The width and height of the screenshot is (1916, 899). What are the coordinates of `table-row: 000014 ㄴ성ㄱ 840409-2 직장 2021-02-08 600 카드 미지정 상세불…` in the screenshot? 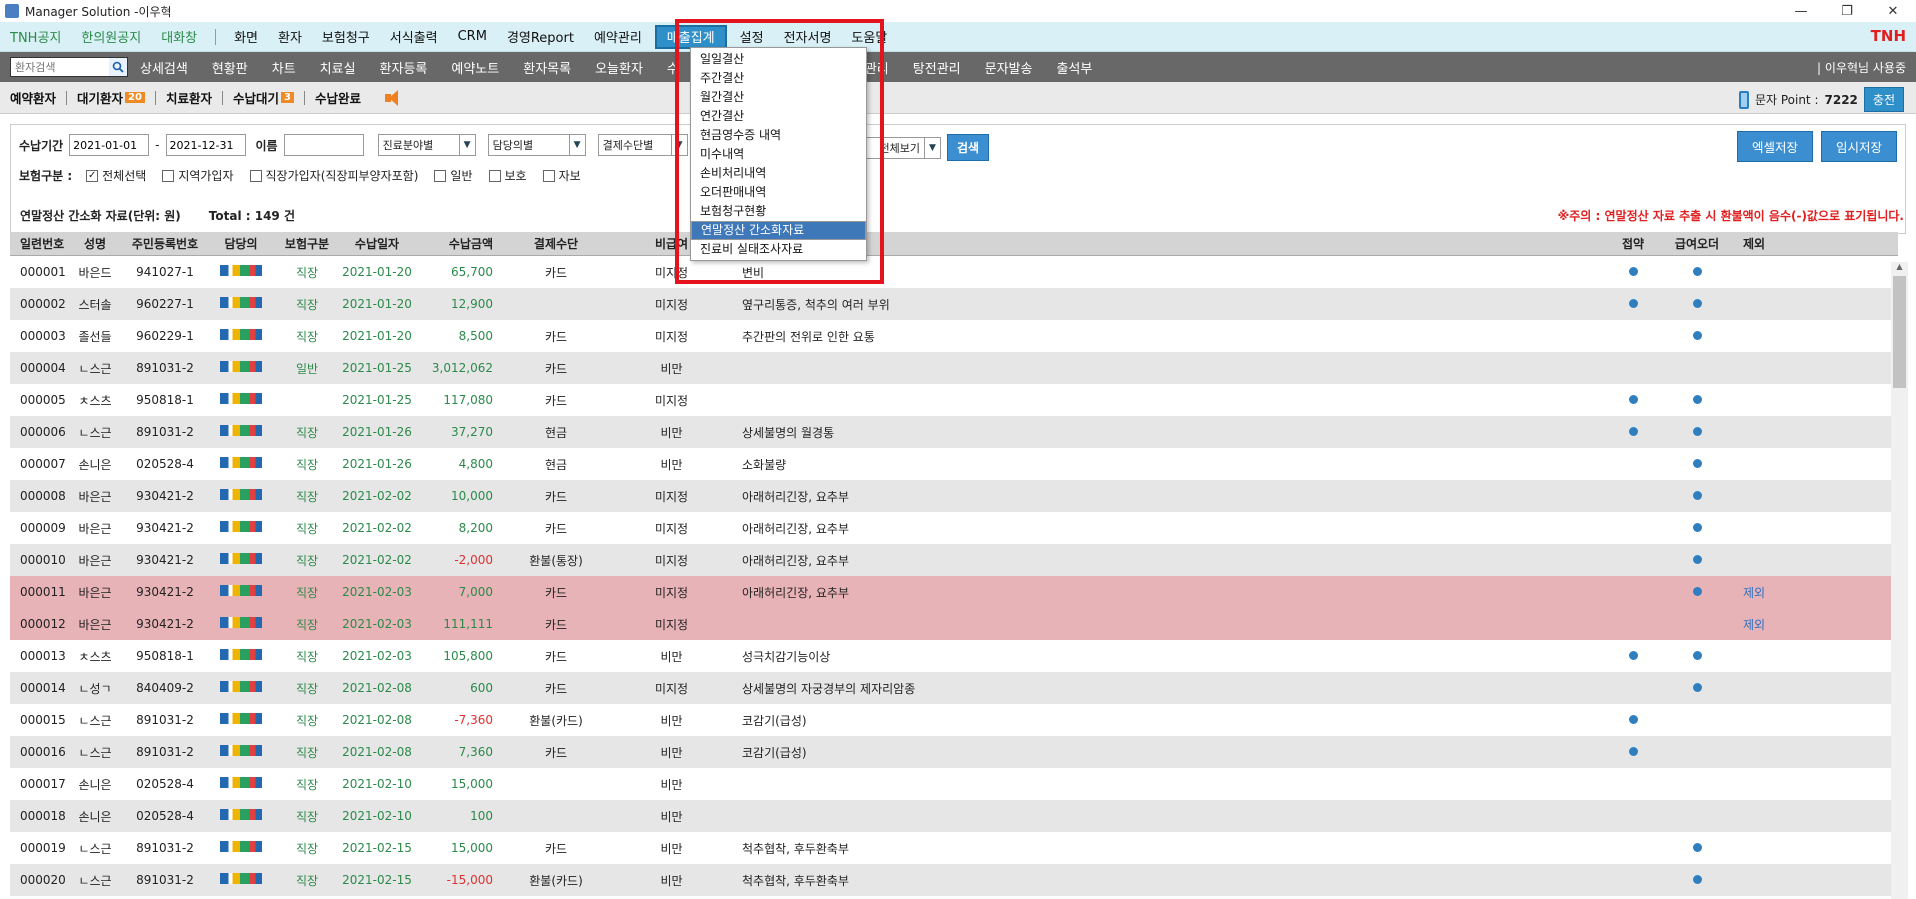 It's located at (954, 688).